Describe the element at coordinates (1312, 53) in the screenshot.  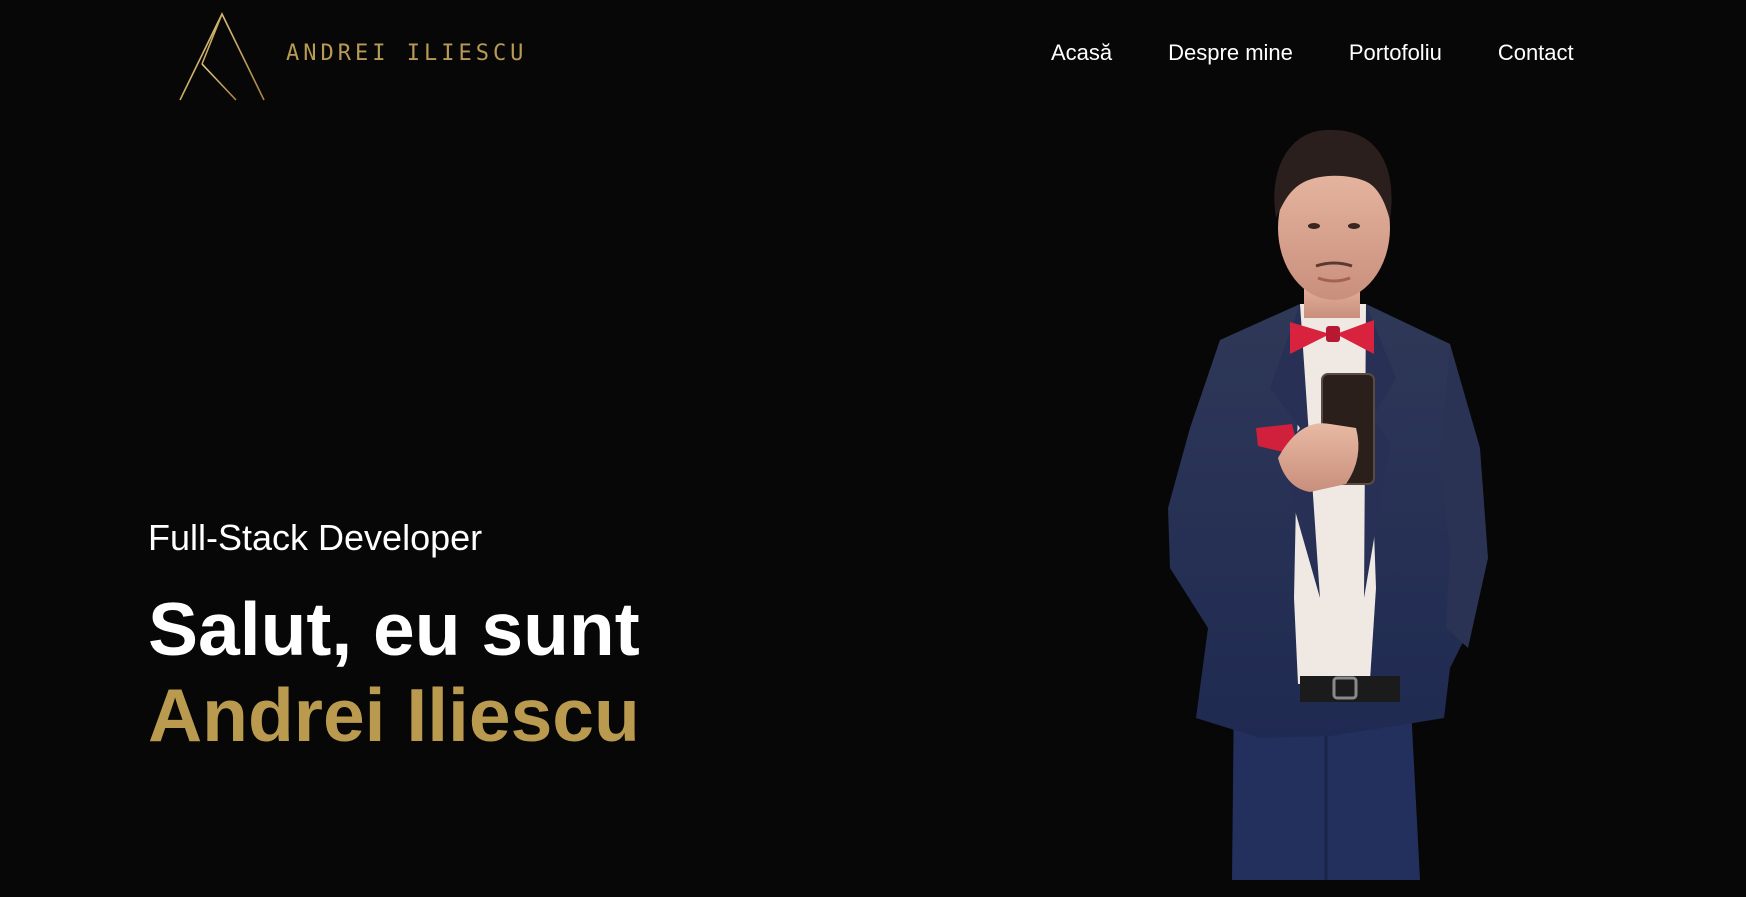
I see `main-nav: Acasă Despre mine Portofoliu Contact` at that location.